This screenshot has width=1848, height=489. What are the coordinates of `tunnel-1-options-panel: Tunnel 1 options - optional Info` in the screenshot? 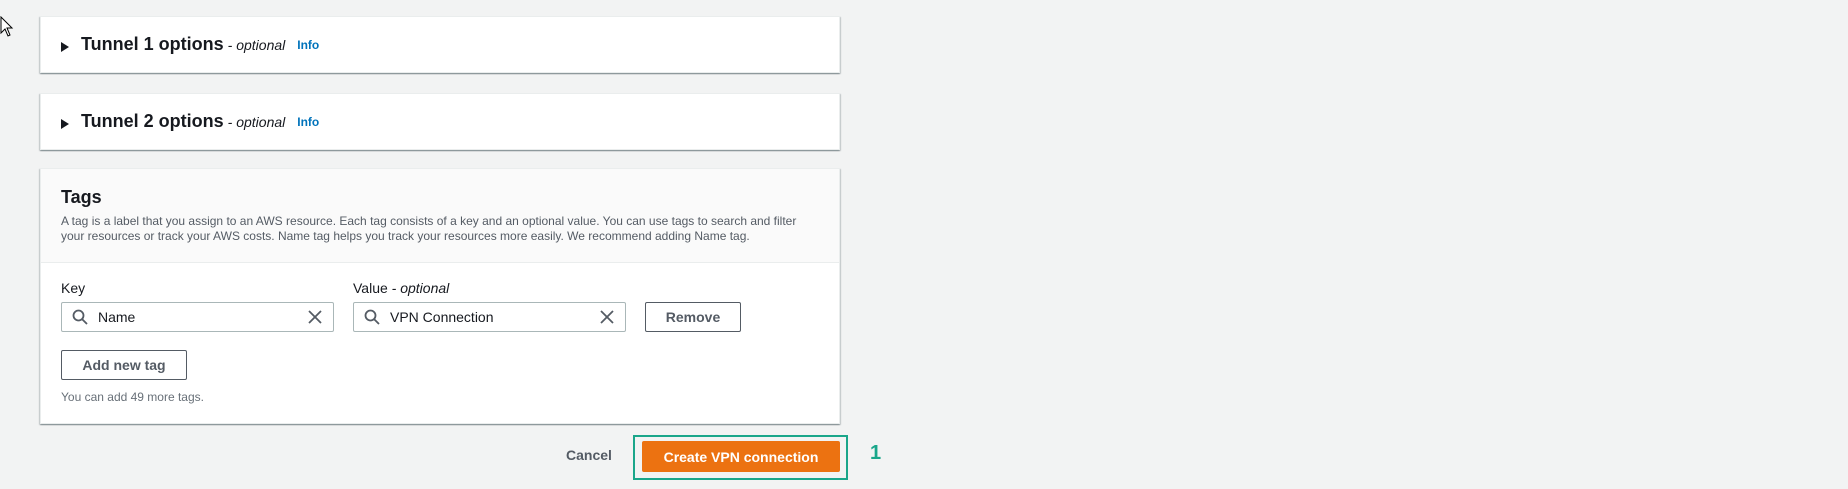 It's located at (440, 44).